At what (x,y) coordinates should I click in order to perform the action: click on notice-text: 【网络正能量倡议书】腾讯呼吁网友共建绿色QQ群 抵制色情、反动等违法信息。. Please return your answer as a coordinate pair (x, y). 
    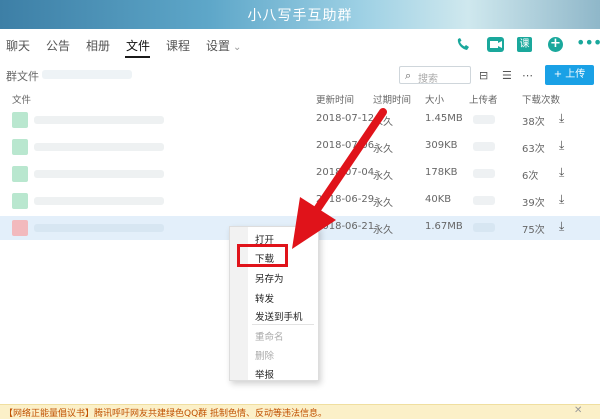
    Looking at the image, I should click on (166, 414).